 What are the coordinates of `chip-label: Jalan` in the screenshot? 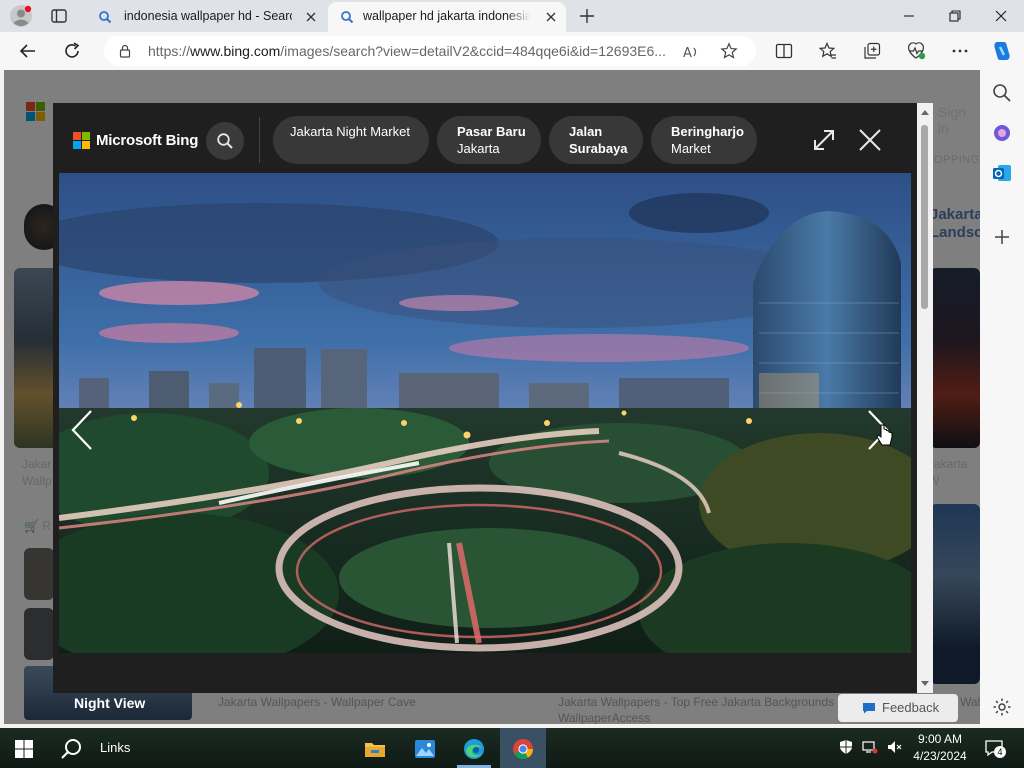 It's located at (586, 131).